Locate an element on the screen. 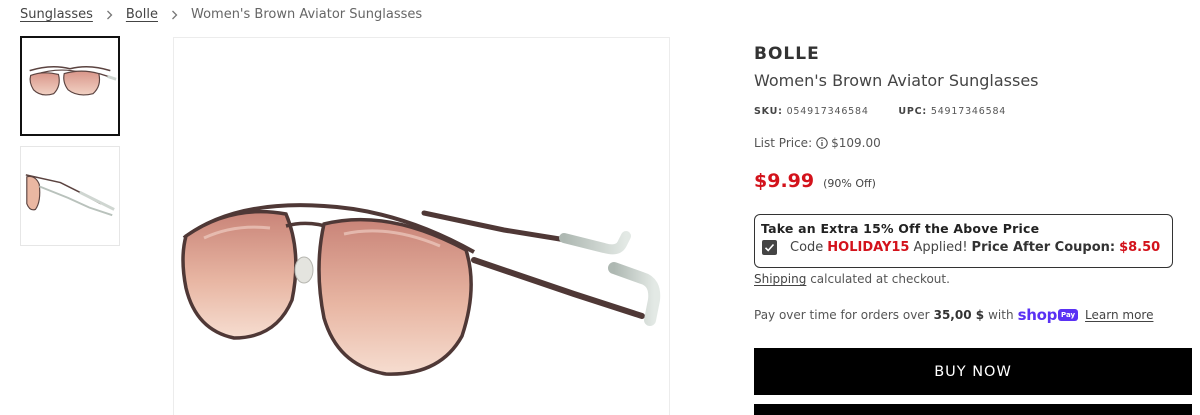 The image size is (1200, 415). shop-pay-wordmark: shop is located at coordinates (1037, 315).